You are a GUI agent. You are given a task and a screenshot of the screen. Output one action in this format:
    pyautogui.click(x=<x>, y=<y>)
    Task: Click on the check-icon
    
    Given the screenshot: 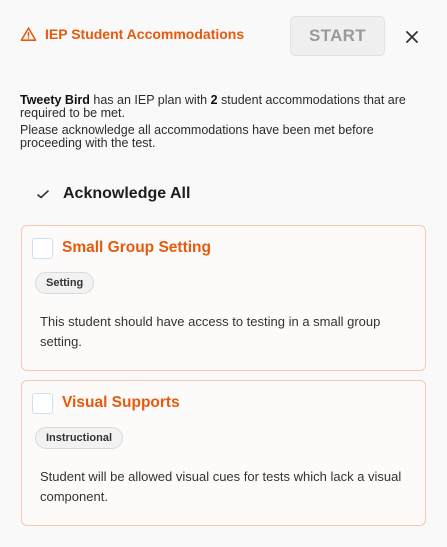 What is the action you would take?
    pyautogui.click(x=43, y=194)
    